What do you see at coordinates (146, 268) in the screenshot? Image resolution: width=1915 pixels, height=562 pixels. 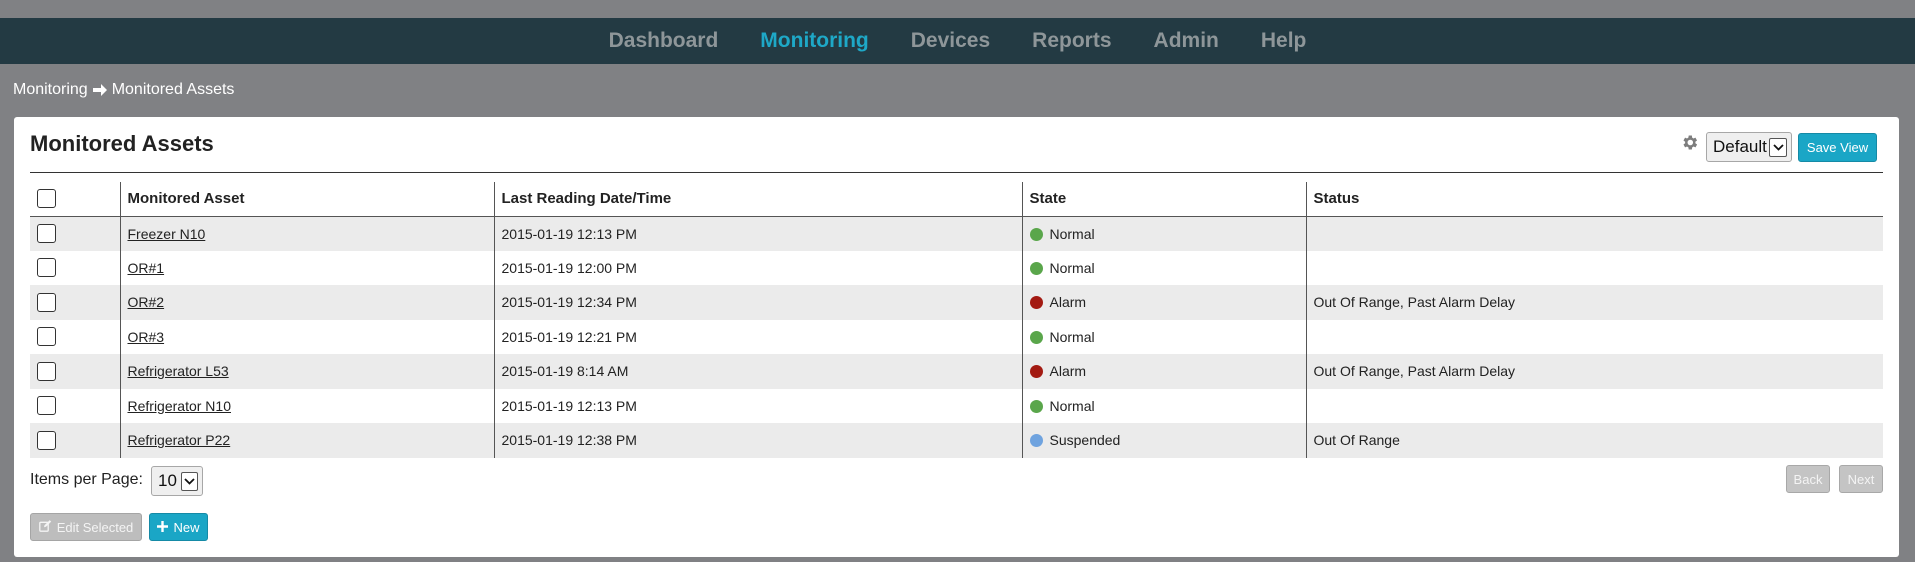 I see `asset-link: OR#1` at bounding box center [146, 268].